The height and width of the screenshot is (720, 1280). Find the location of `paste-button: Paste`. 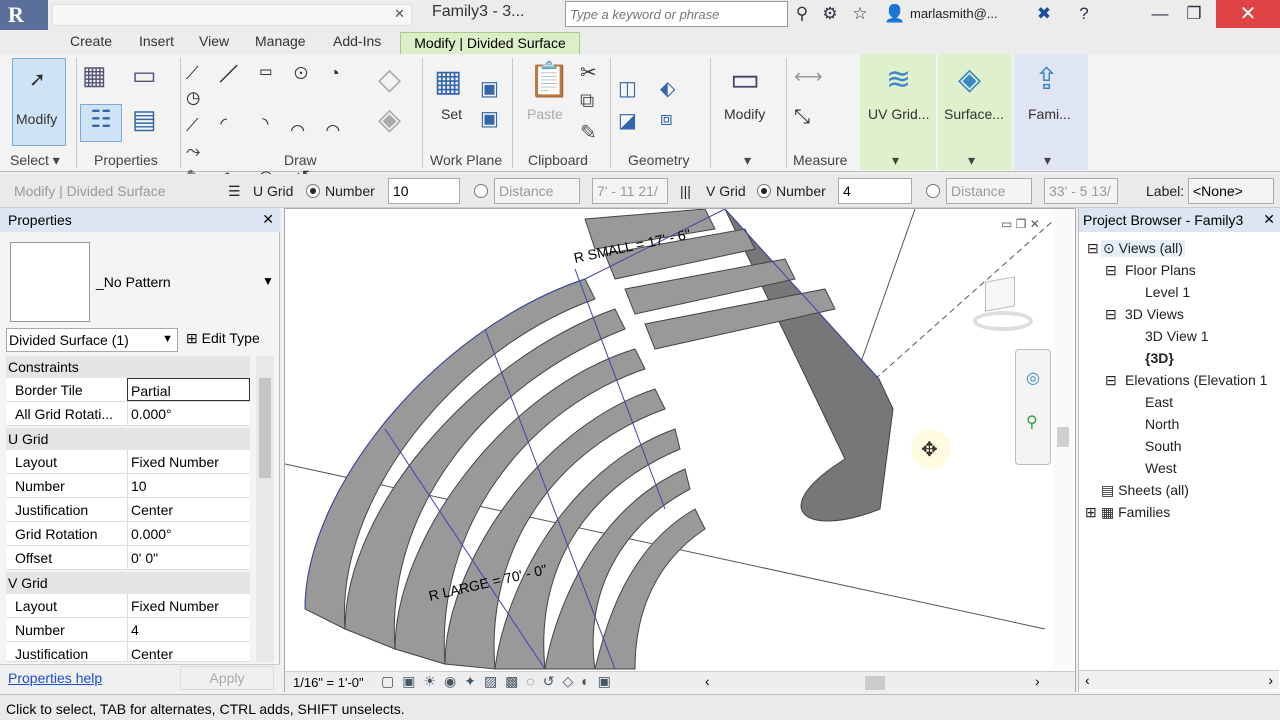

paste-button: Paste is located at coordinates (545, 114).